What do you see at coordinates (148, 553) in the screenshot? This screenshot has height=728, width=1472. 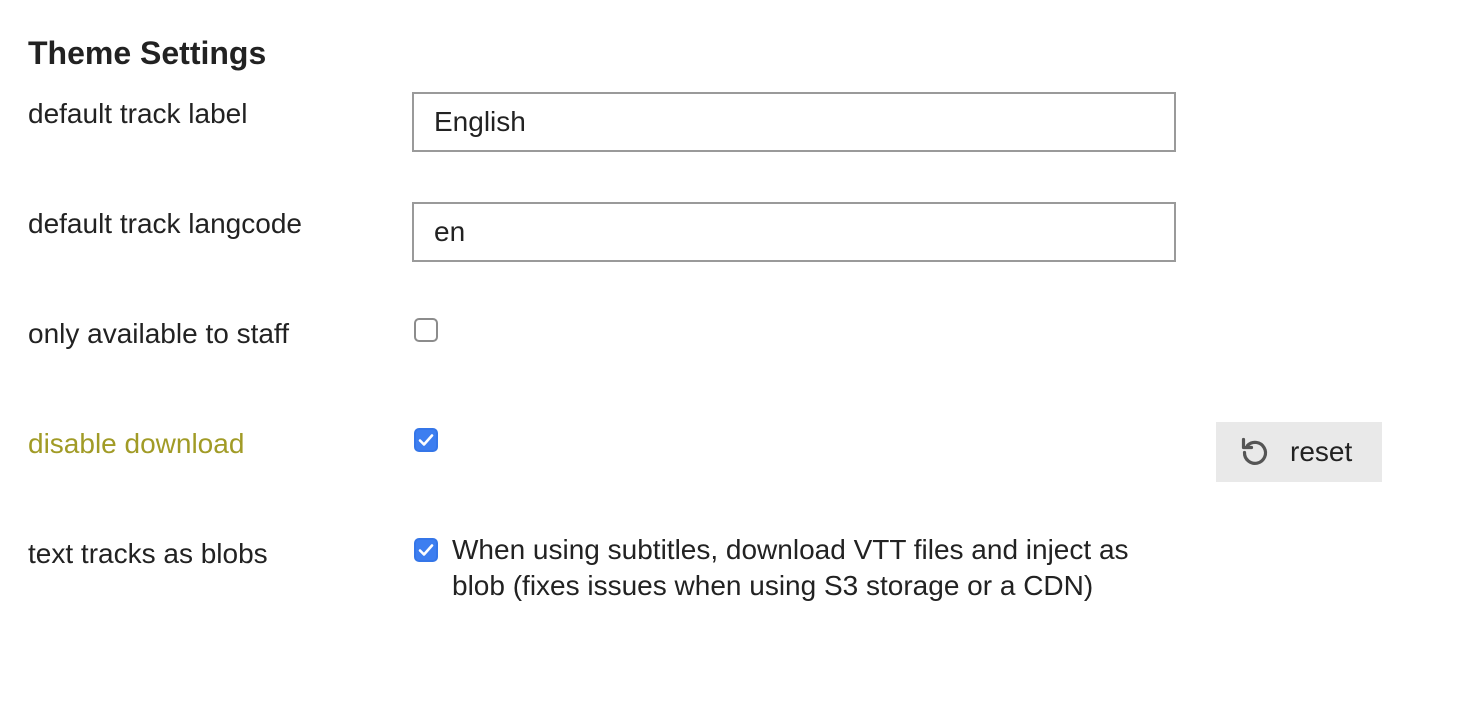 I see `text-tracks-as-blobs-label: text tracks as blobs` at bounding box center [148, 553].